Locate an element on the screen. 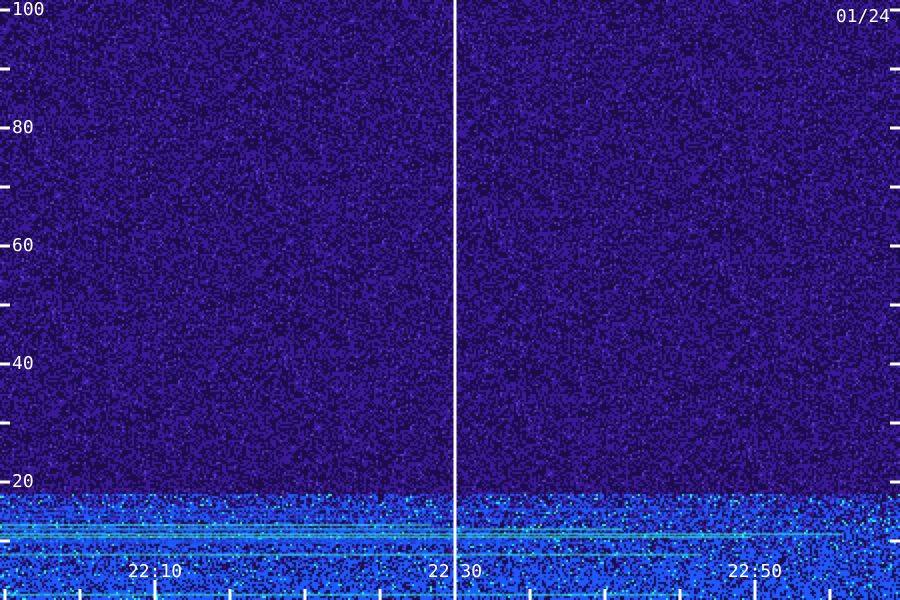 The height and width of the screenshot is (600, 900). y-tick-label: 80 is located at coordinates (23, 127).